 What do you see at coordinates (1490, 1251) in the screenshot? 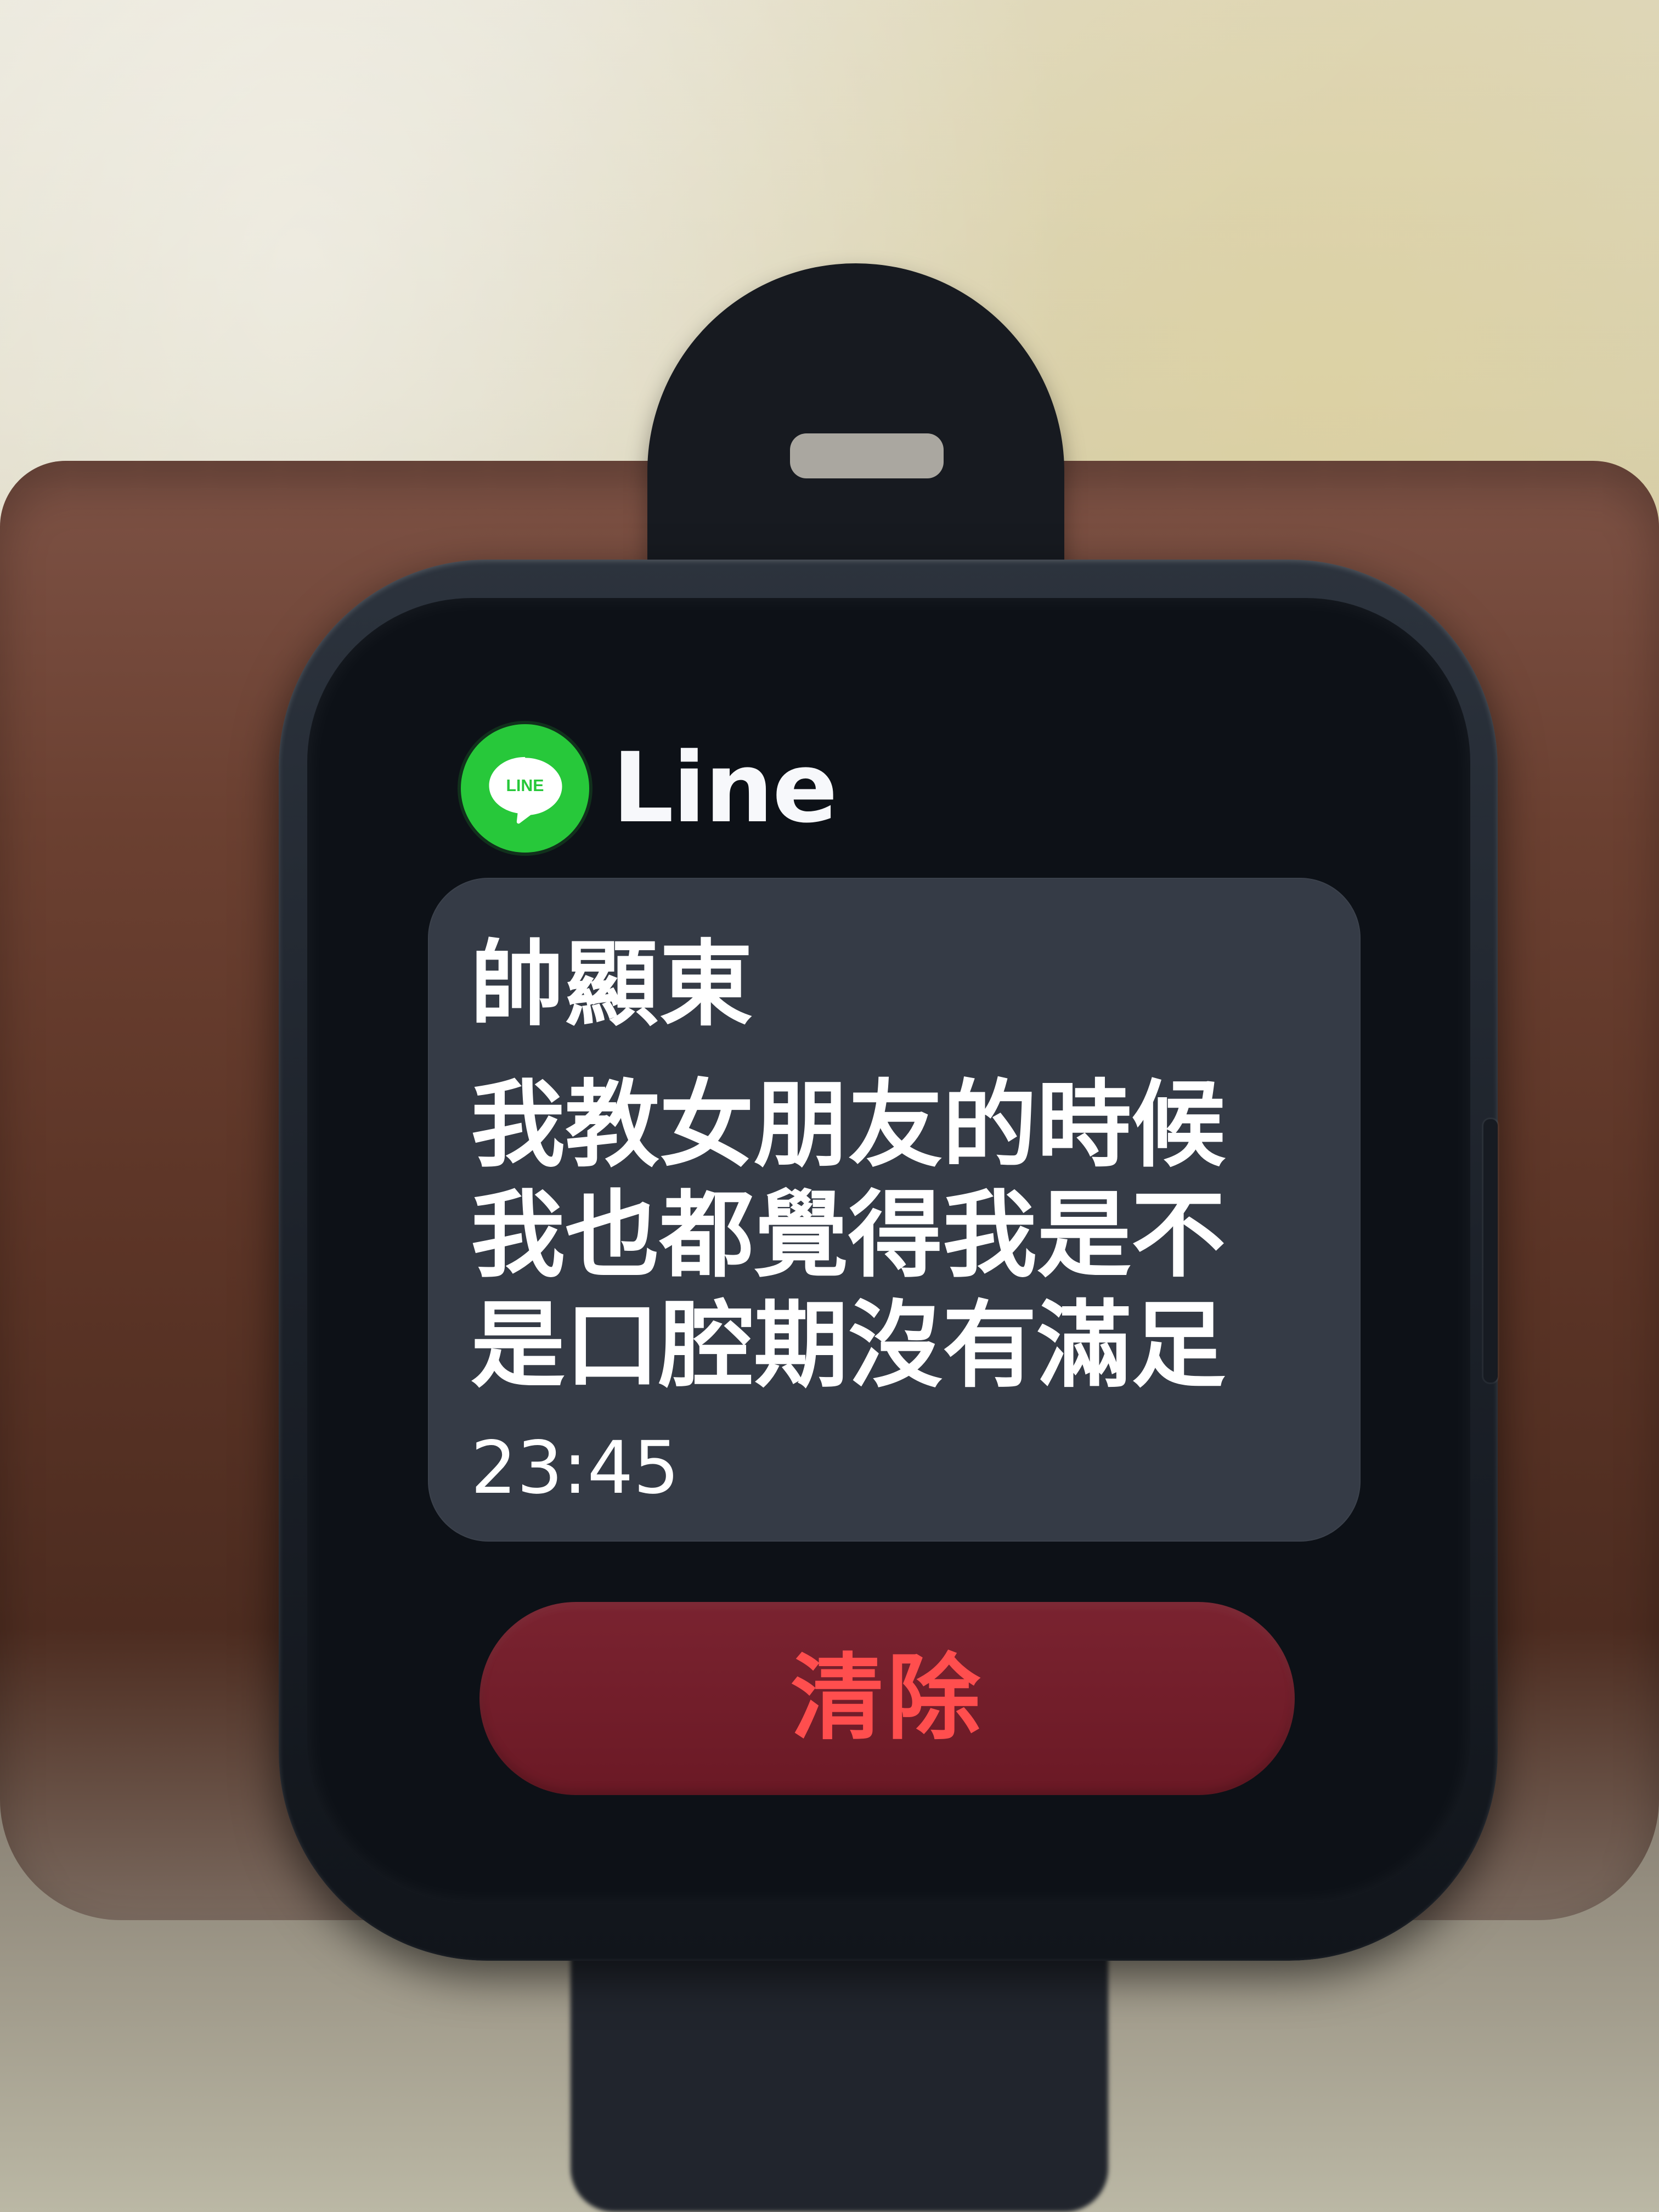
I see `watch-side-button` at bounding box center [1490, 1251].